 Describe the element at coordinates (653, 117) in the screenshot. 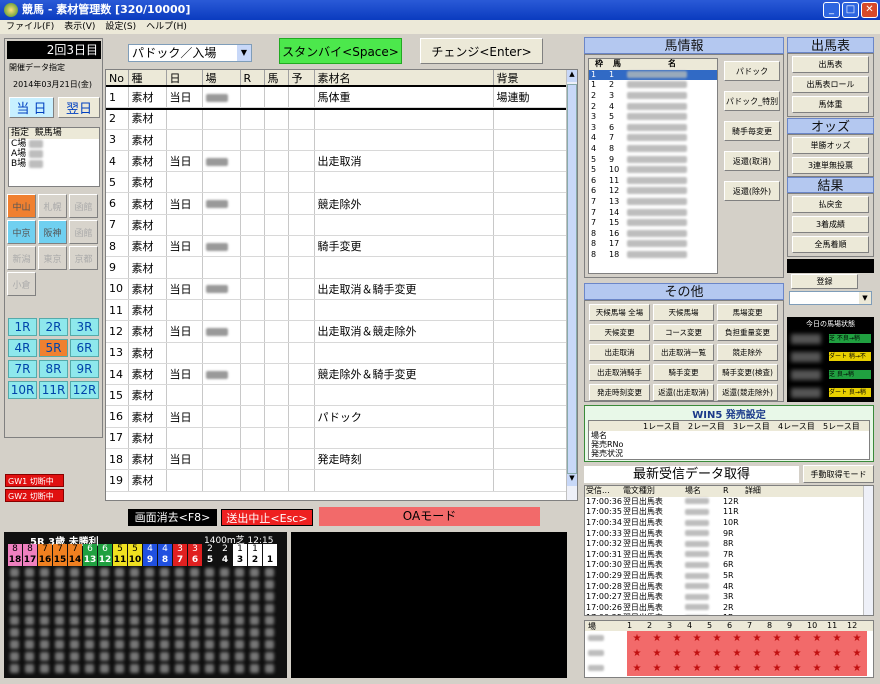

I see `horse-row: 35` at that location.